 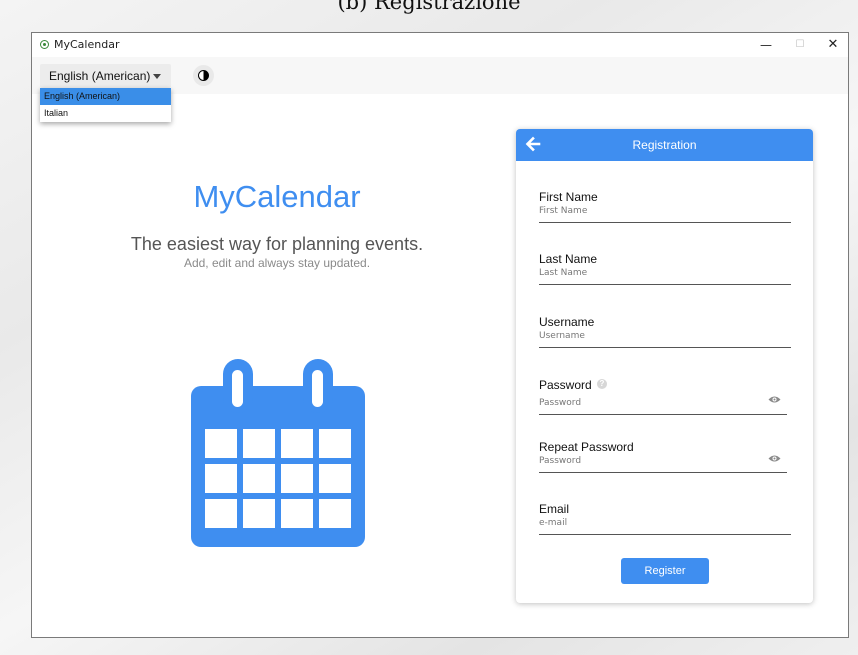 I want to click on last-name-group: Last Name Last Name, so click(x=665, y=268).